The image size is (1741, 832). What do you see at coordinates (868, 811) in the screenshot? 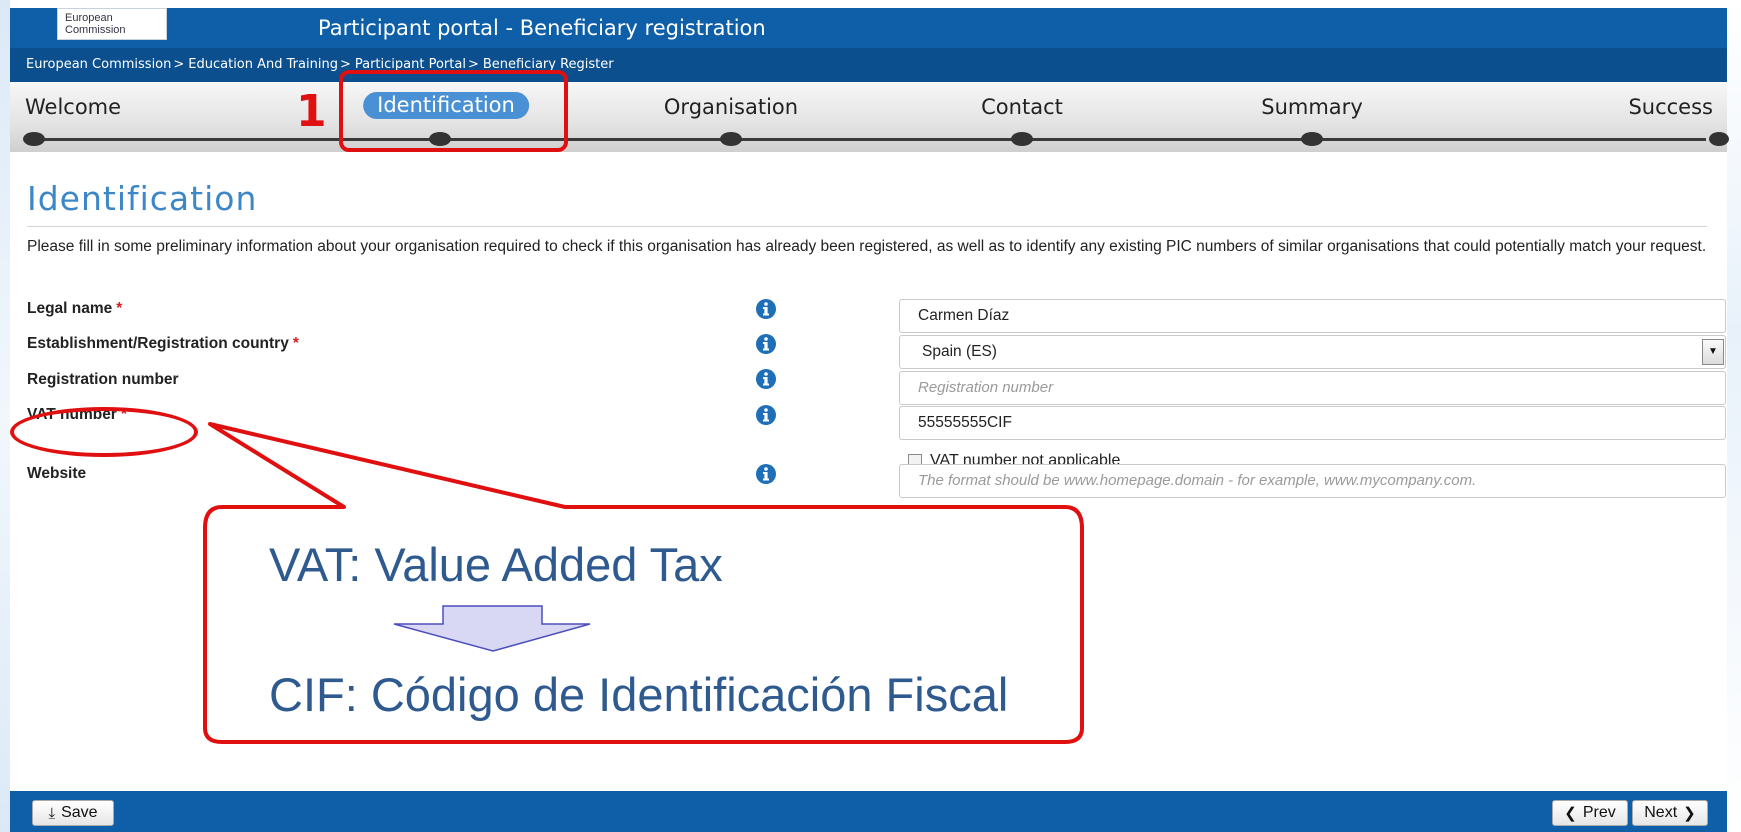
I see `footer-bar: ⤓ Save ❮ Prev Next ❯` at bounding box center [868, 811].